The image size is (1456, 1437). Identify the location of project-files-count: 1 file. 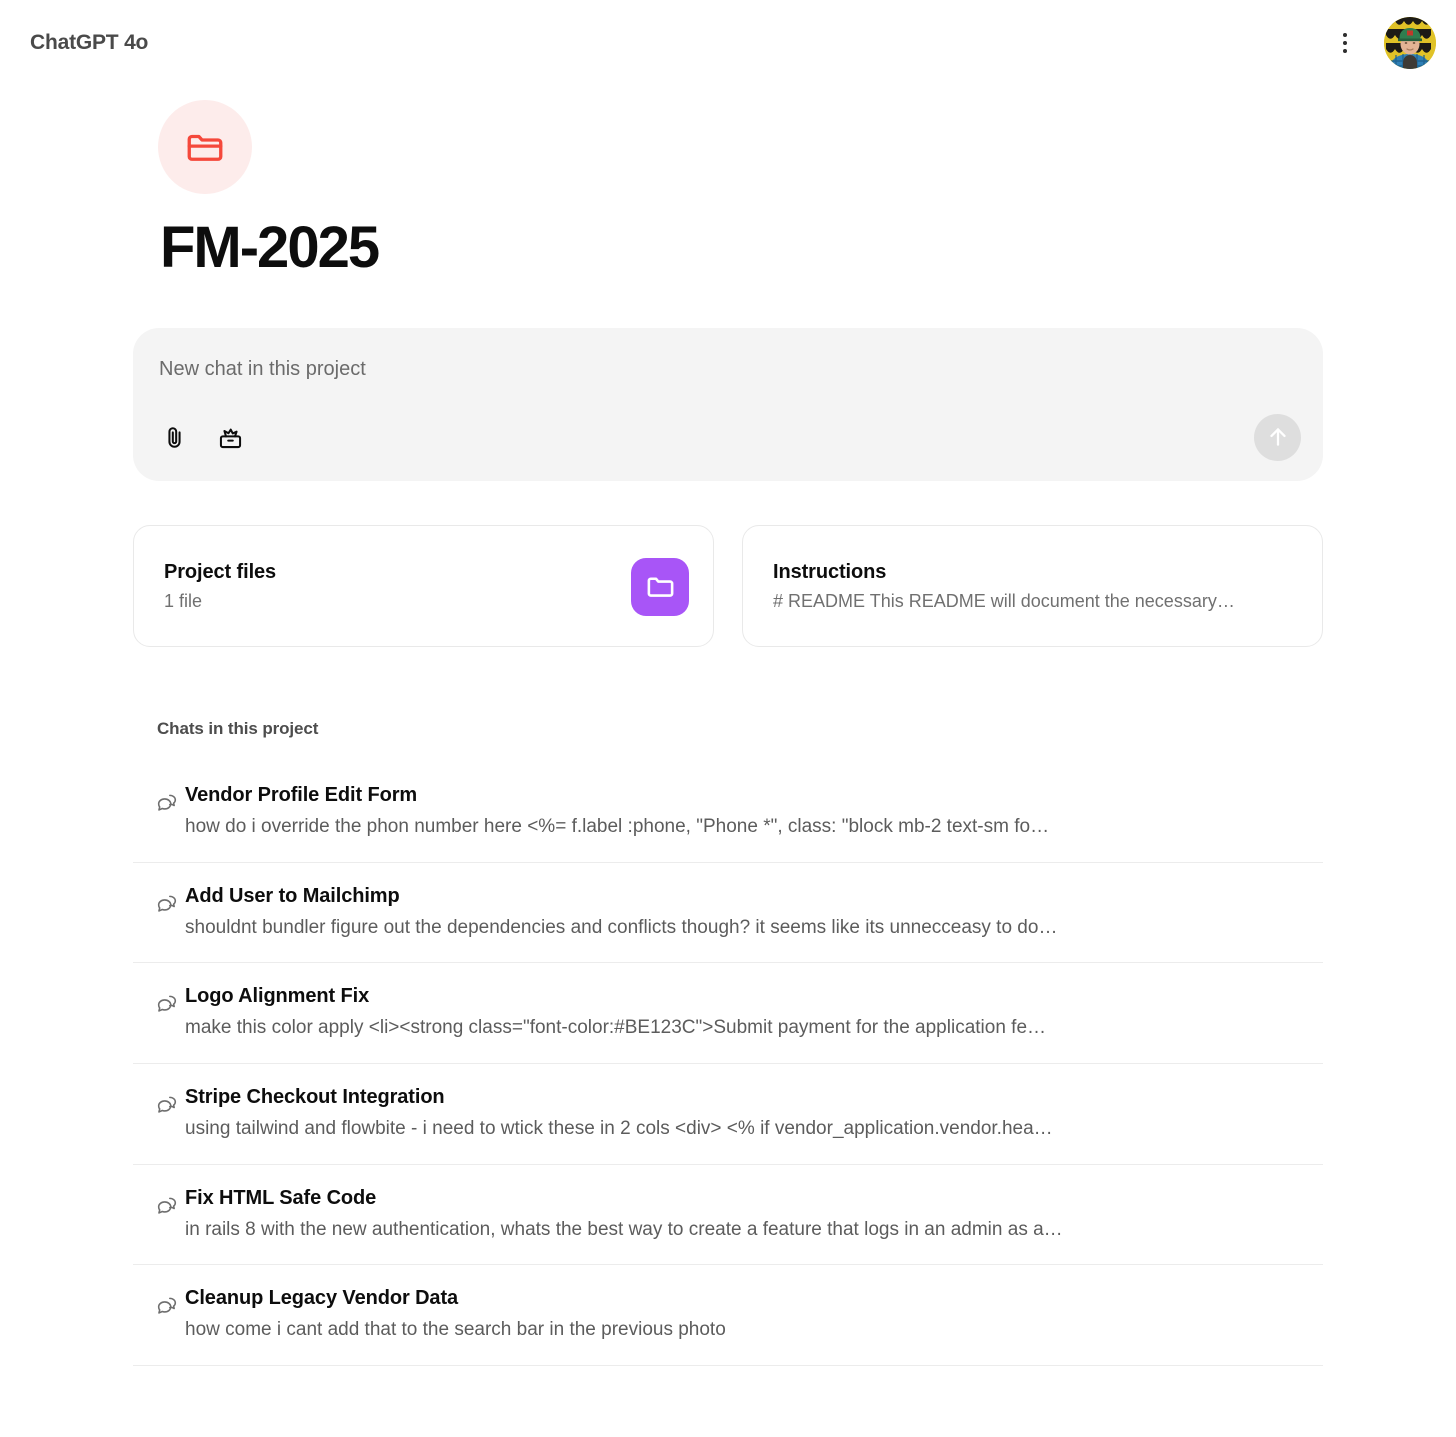
(183, 601).